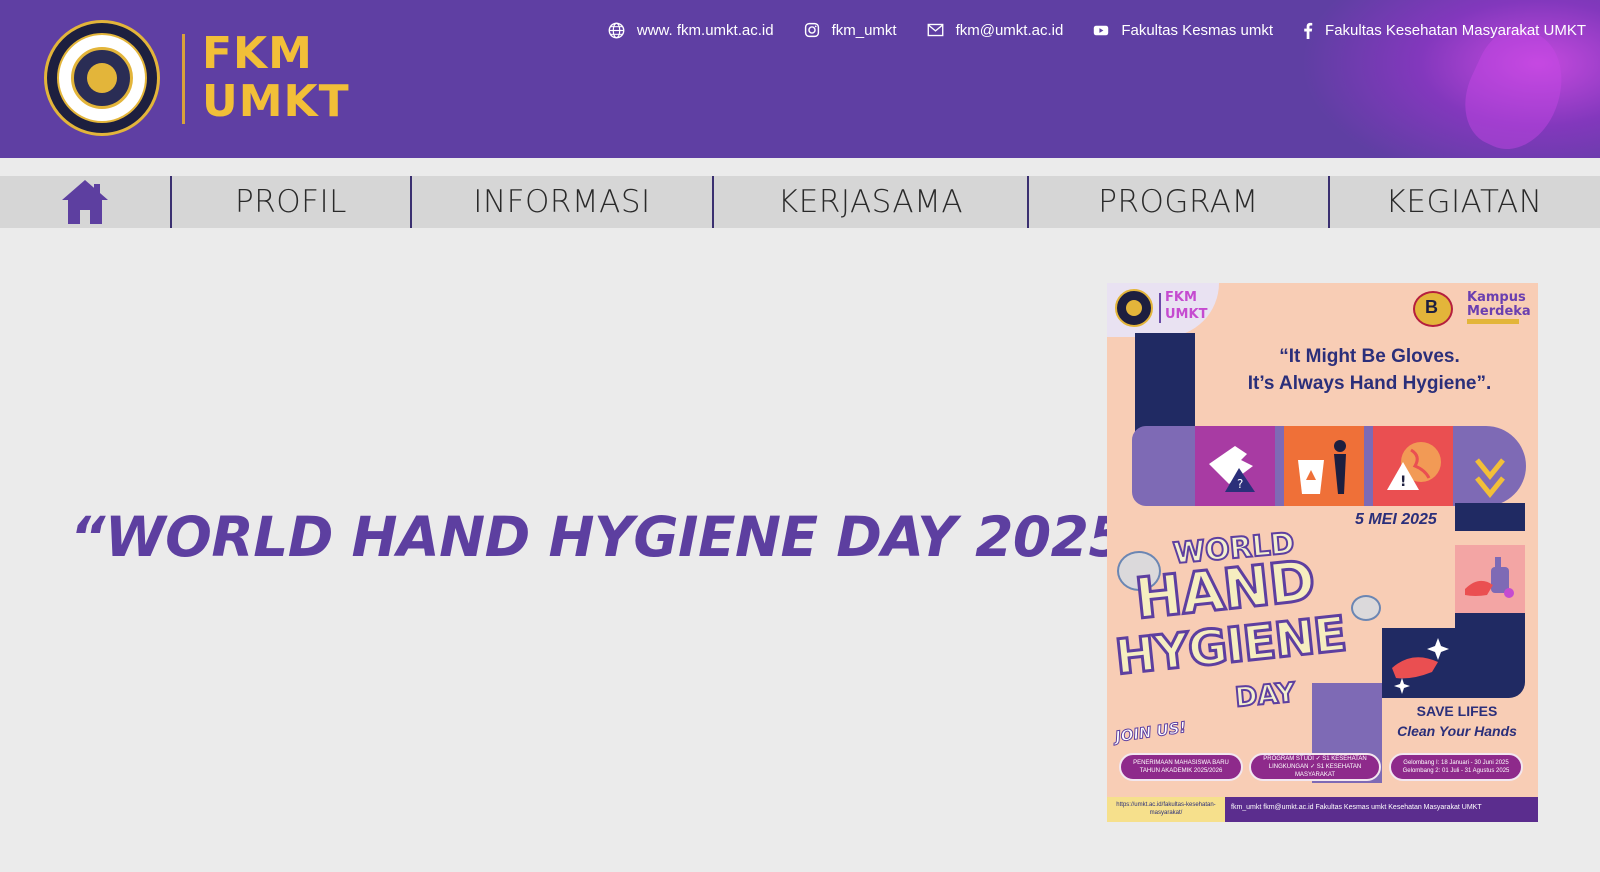 The width and height of the screenshot is (1600, 872). I want to click on kampus-merdeka-logo: Kampus Merdeka, so click(1499, 305).